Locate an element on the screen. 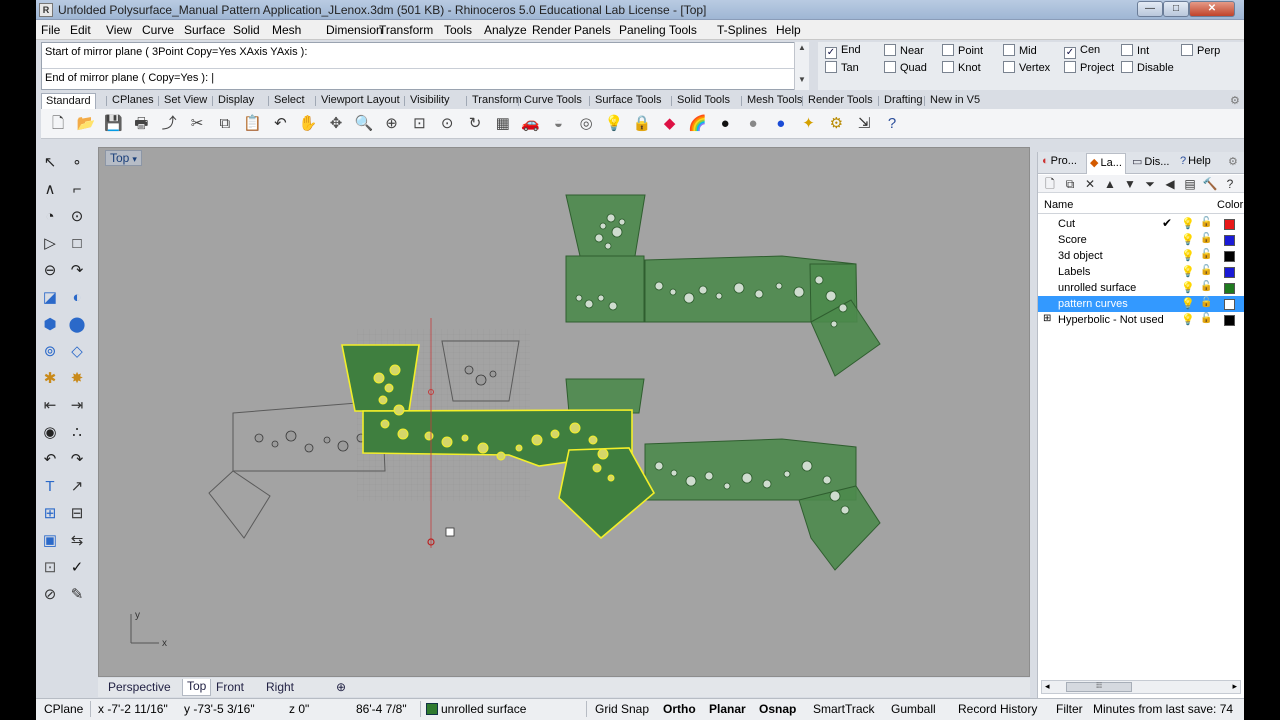 The width and height of the screenshot is (1280, 720). cylinder-icon: ⊚ is located at coordinates (50, 351).